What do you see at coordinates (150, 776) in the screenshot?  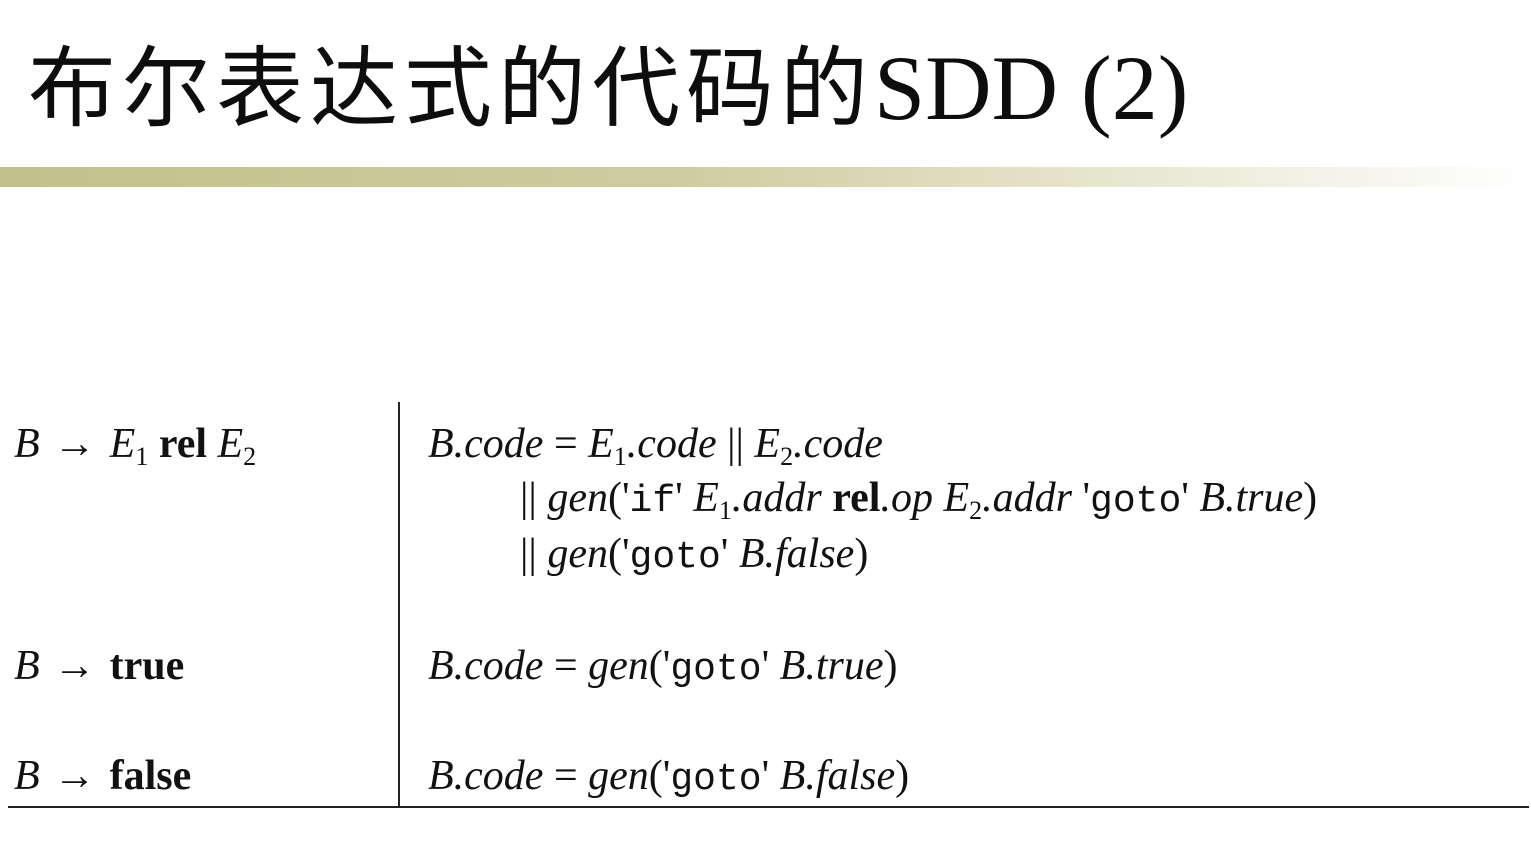 I see `keyword-false: false` at bounding box center [150, 776].